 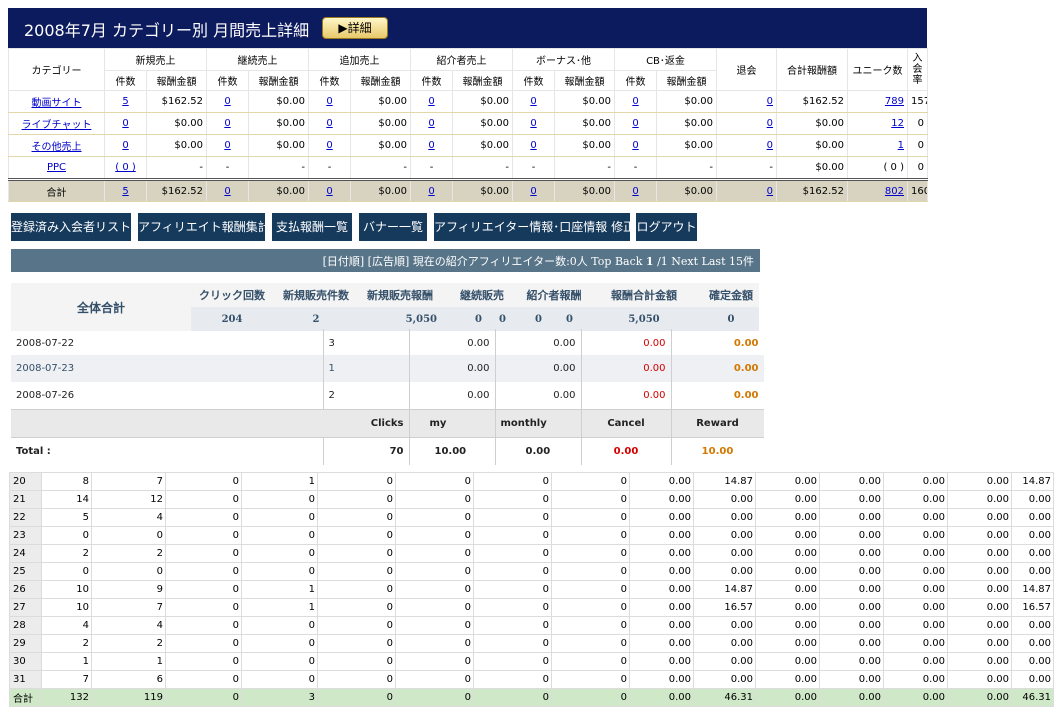 What do you see at coordinates (812, 190) in the screenshot?
I see `total-amount-cell: $162.52` at bounding box center [812, 190].